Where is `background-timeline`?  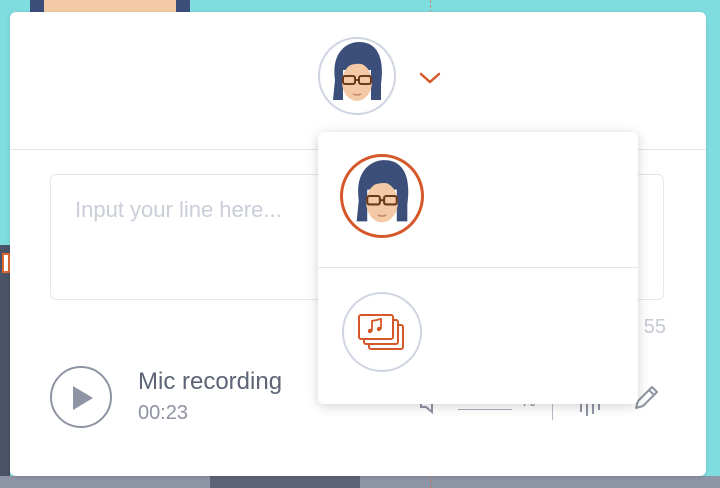 background-timeline is located at coordinates (360, 482).